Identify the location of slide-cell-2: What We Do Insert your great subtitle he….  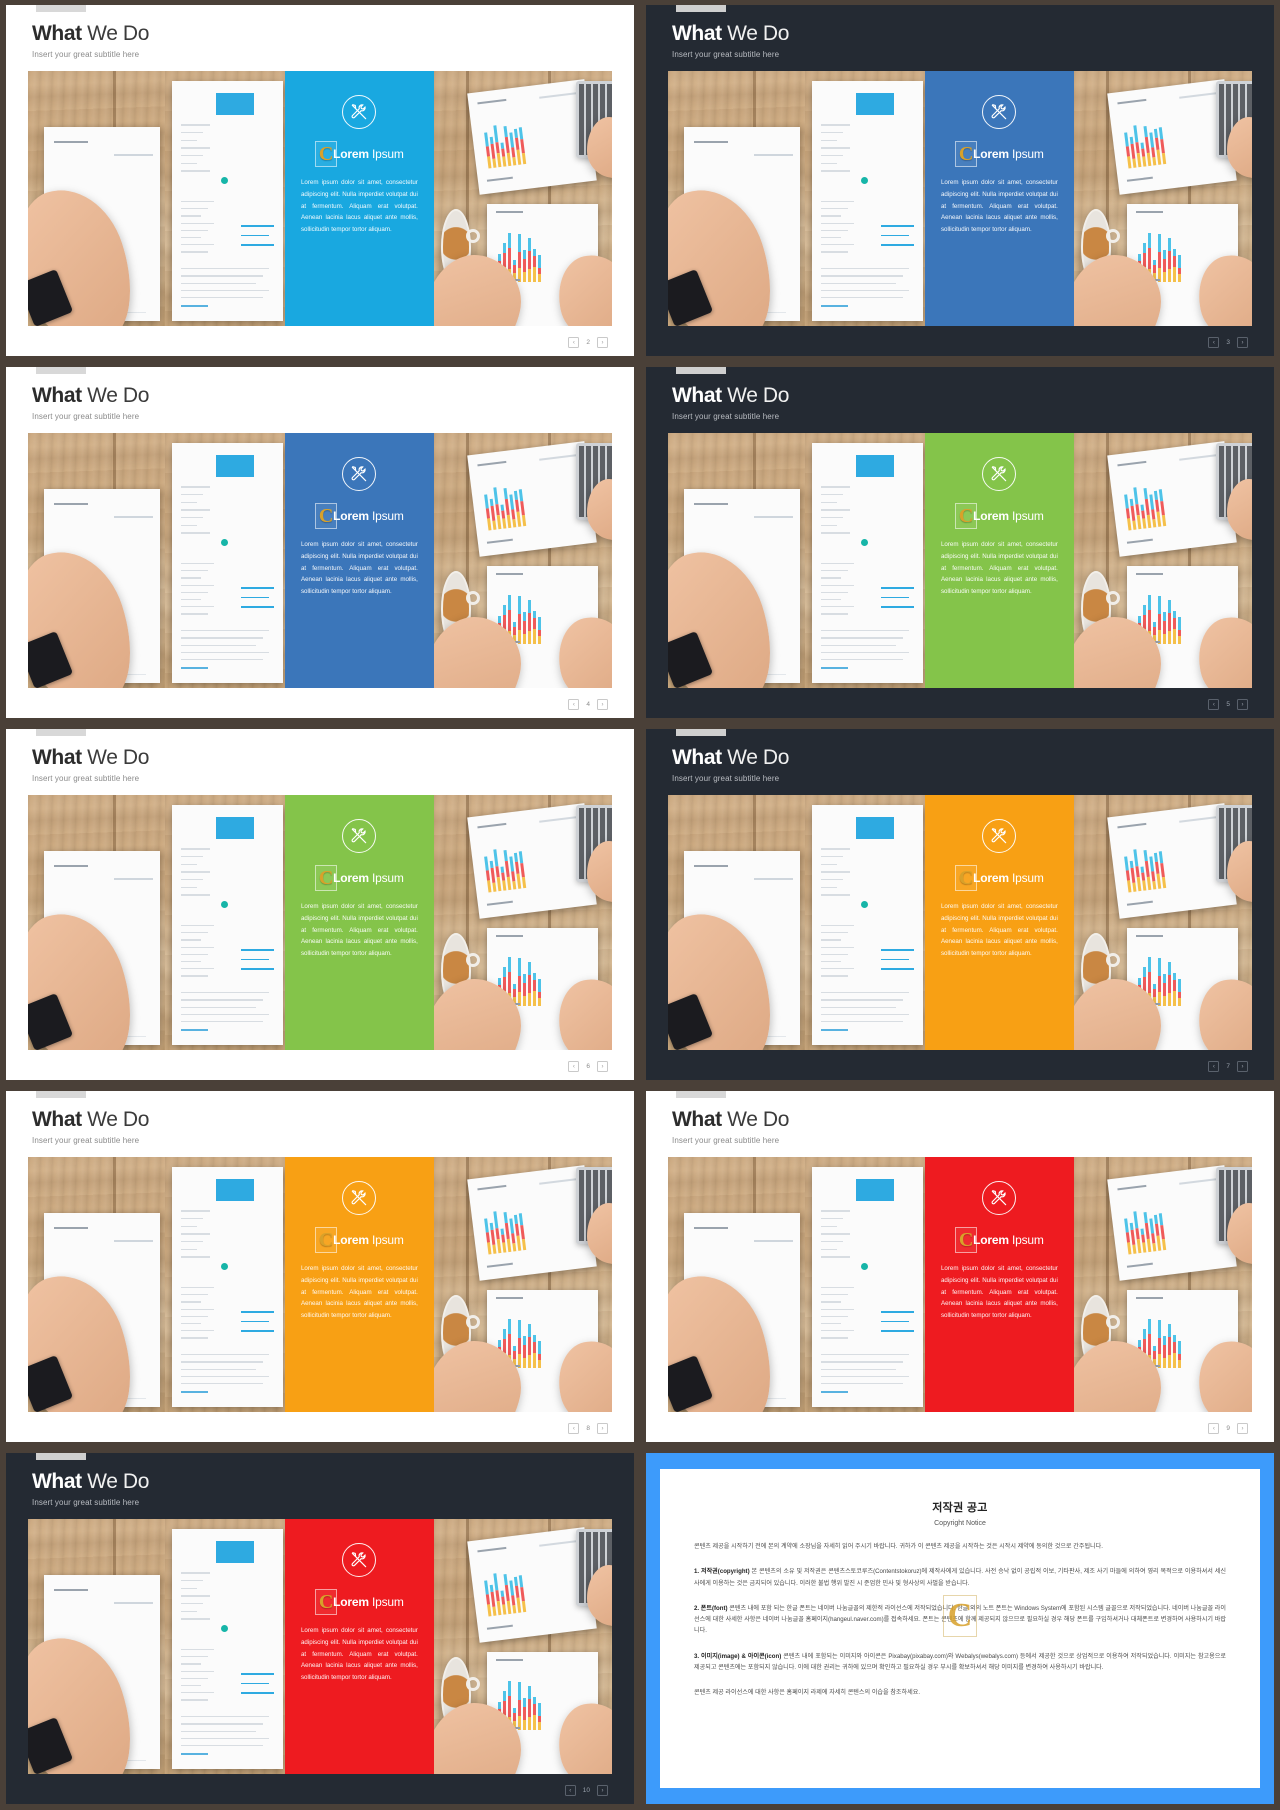
(960, 181).